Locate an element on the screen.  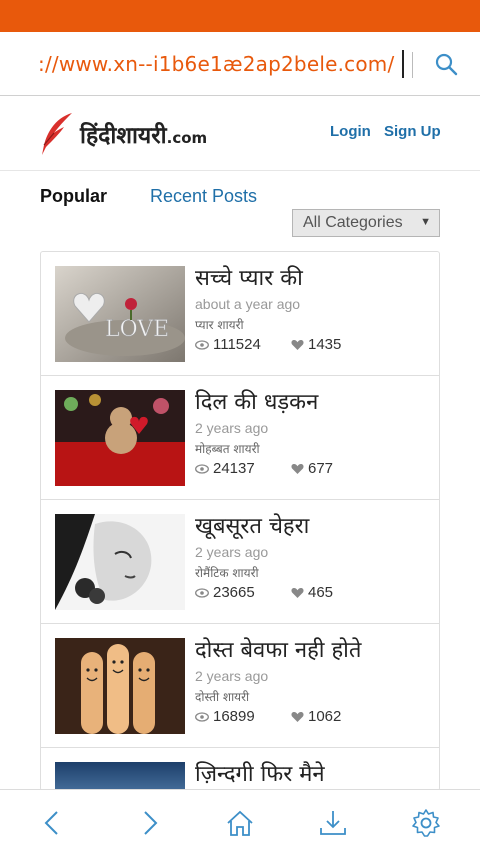
post-category: मोहब्बत शायरी is located at coordinates (227, 448).